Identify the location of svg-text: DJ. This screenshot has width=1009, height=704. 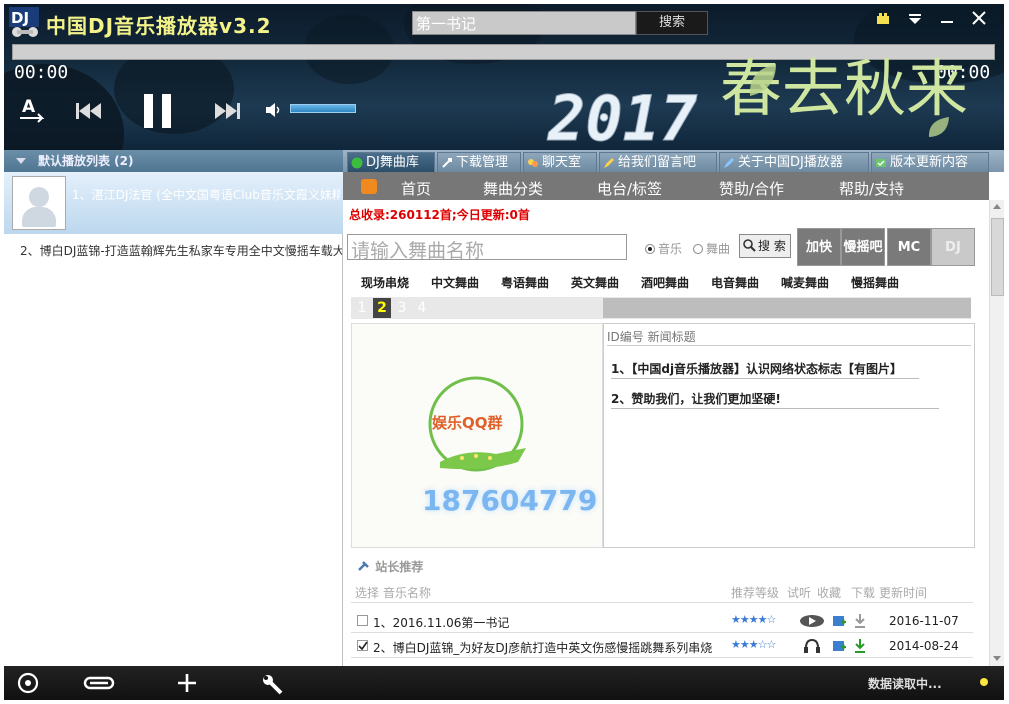
(20, 18).